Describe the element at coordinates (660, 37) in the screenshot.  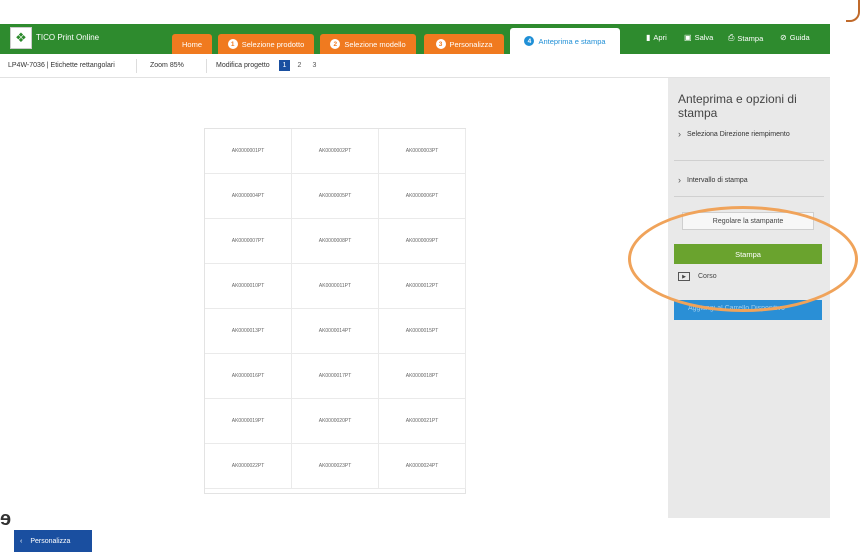
I see `open-label: Apri` at that location.